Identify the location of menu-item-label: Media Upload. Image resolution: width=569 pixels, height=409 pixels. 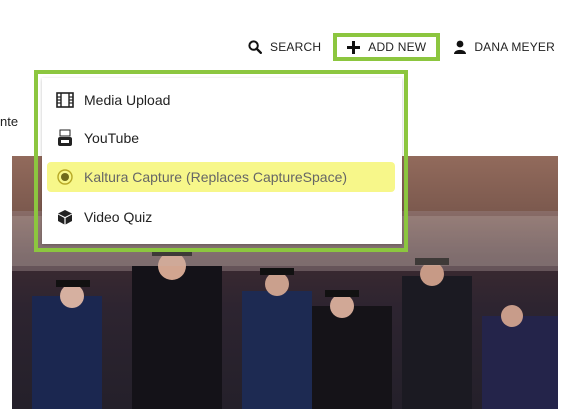
(127, 100).